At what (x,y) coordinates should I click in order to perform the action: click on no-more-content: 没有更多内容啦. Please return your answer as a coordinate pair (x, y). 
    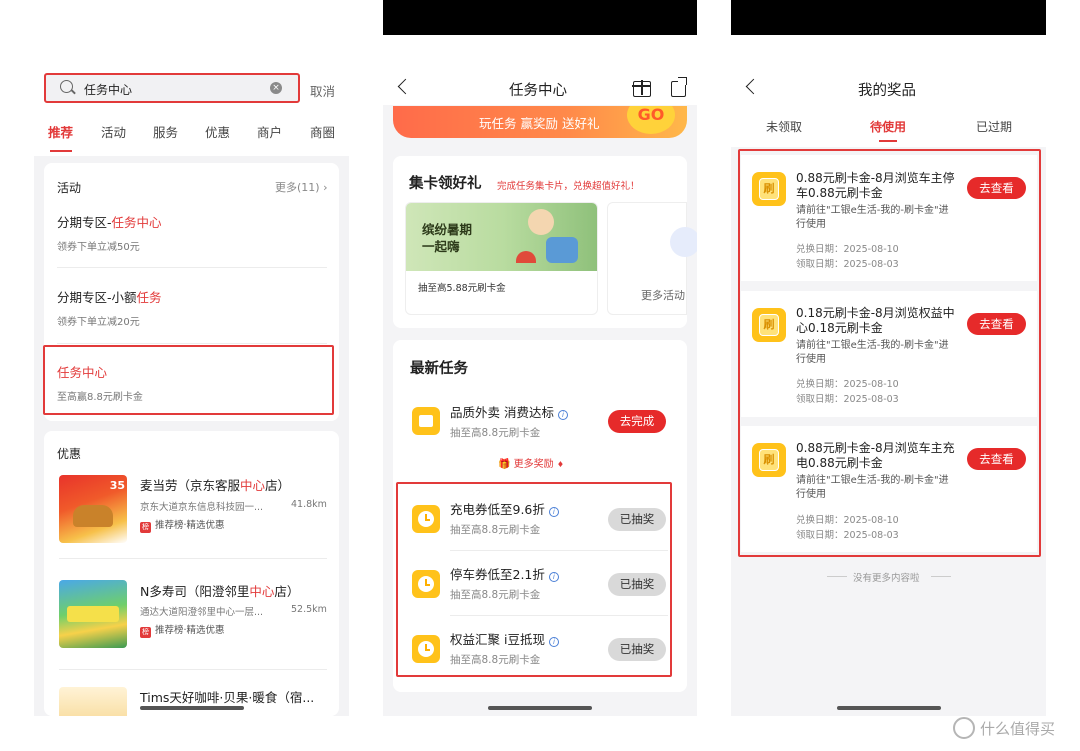
    Looking at the image, I should click on (886, 578).